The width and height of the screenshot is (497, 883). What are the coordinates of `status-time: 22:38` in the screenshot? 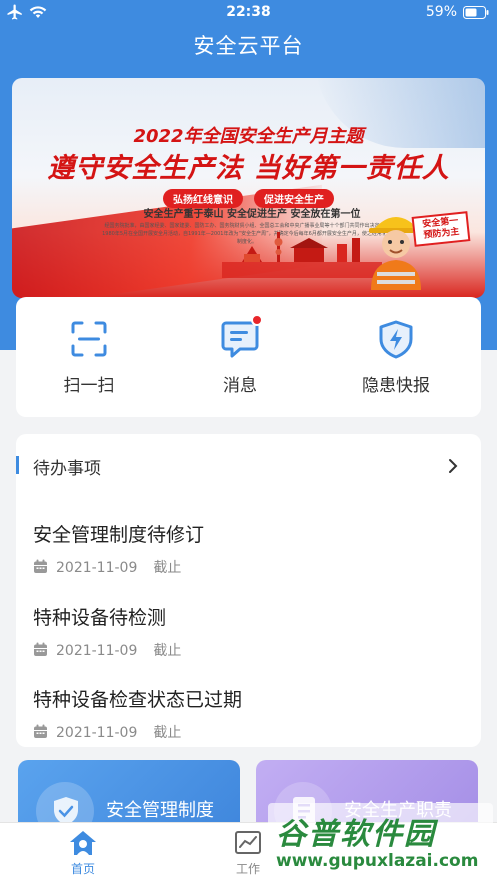 It's located at (248, 12).